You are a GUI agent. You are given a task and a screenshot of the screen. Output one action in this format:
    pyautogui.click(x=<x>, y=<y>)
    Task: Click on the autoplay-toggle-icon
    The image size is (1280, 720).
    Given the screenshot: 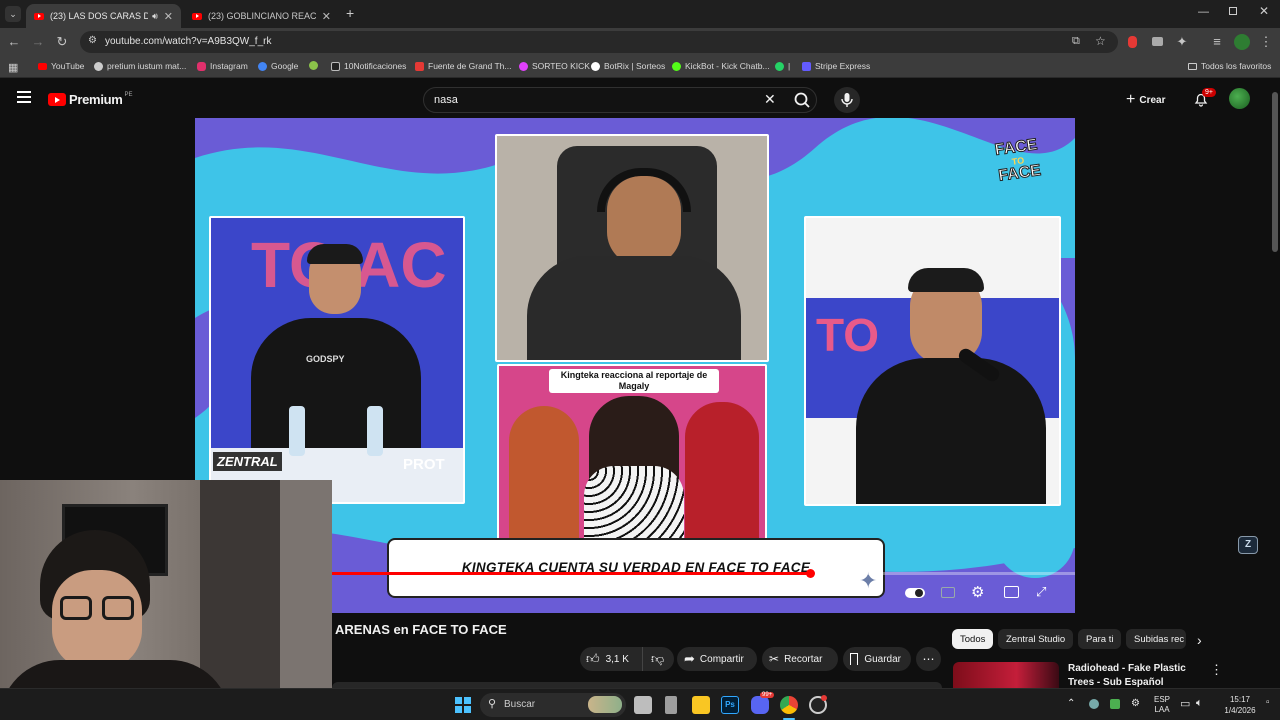 What is the action you would take?
    pyautogui.click(x=915, y=593)
    